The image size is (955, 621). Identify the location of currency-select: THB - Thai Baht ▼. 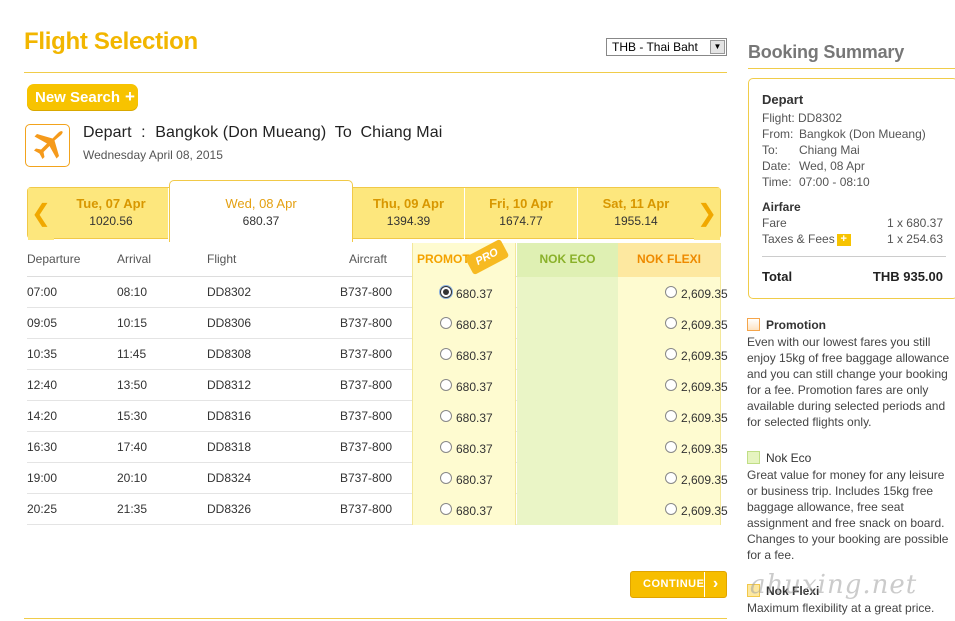
(666, 47).